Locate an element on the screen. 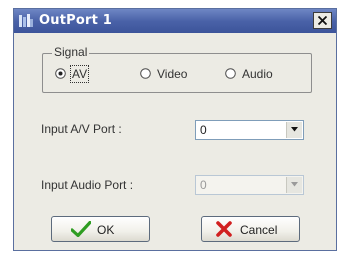 The width and height of the screenshot is (342, 257). checkmark-icon is located at coordinates (81, 229).